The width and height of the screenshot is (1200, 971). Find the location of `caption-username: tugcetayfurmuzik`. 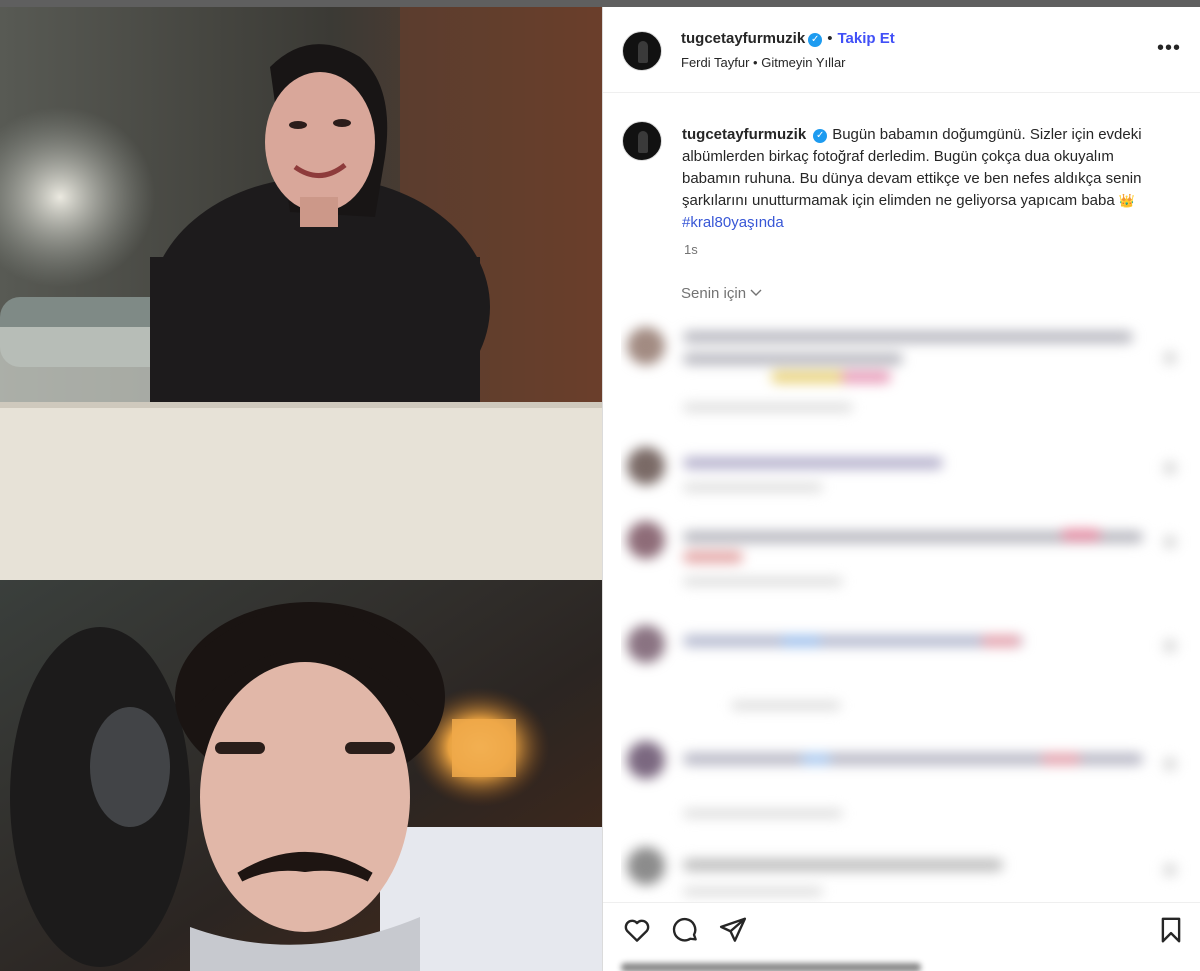

caption-username: tugcetayfurmuzik is located at coordinates (744, 134).